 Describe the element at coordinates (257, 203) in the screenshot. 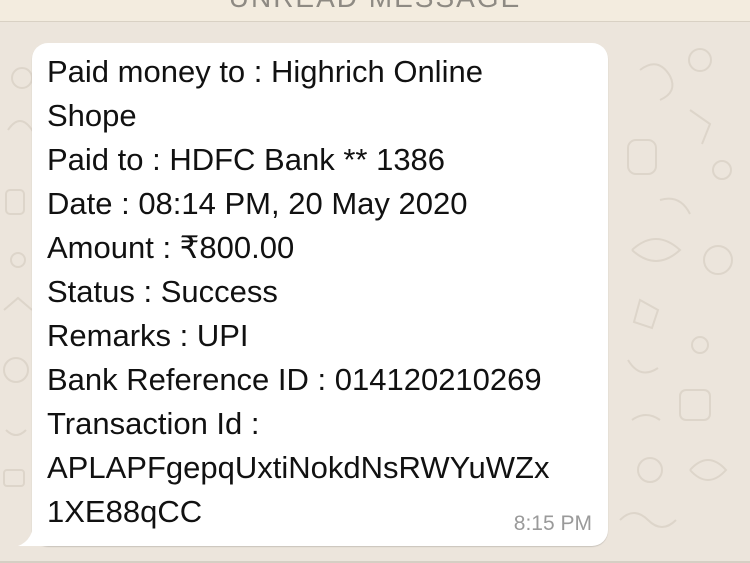

I see `message-line-date: Date : 08:14 PM, 20 May 2020` at that location.